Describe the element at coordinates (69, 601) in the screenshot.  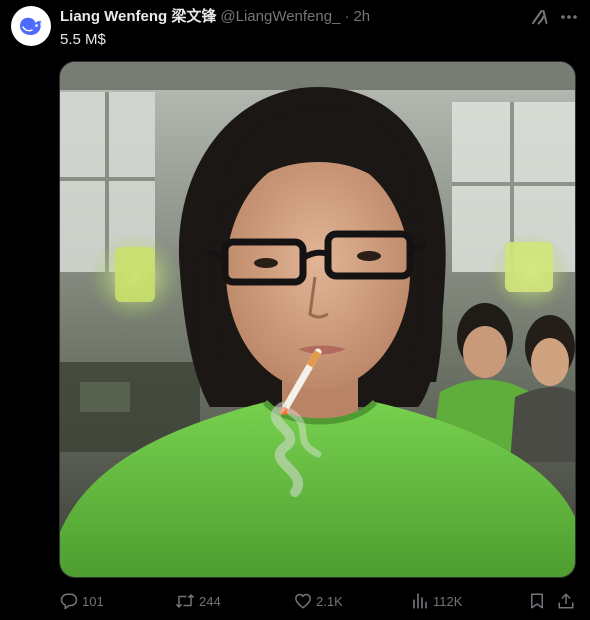
I see `reply-icon` at that location.